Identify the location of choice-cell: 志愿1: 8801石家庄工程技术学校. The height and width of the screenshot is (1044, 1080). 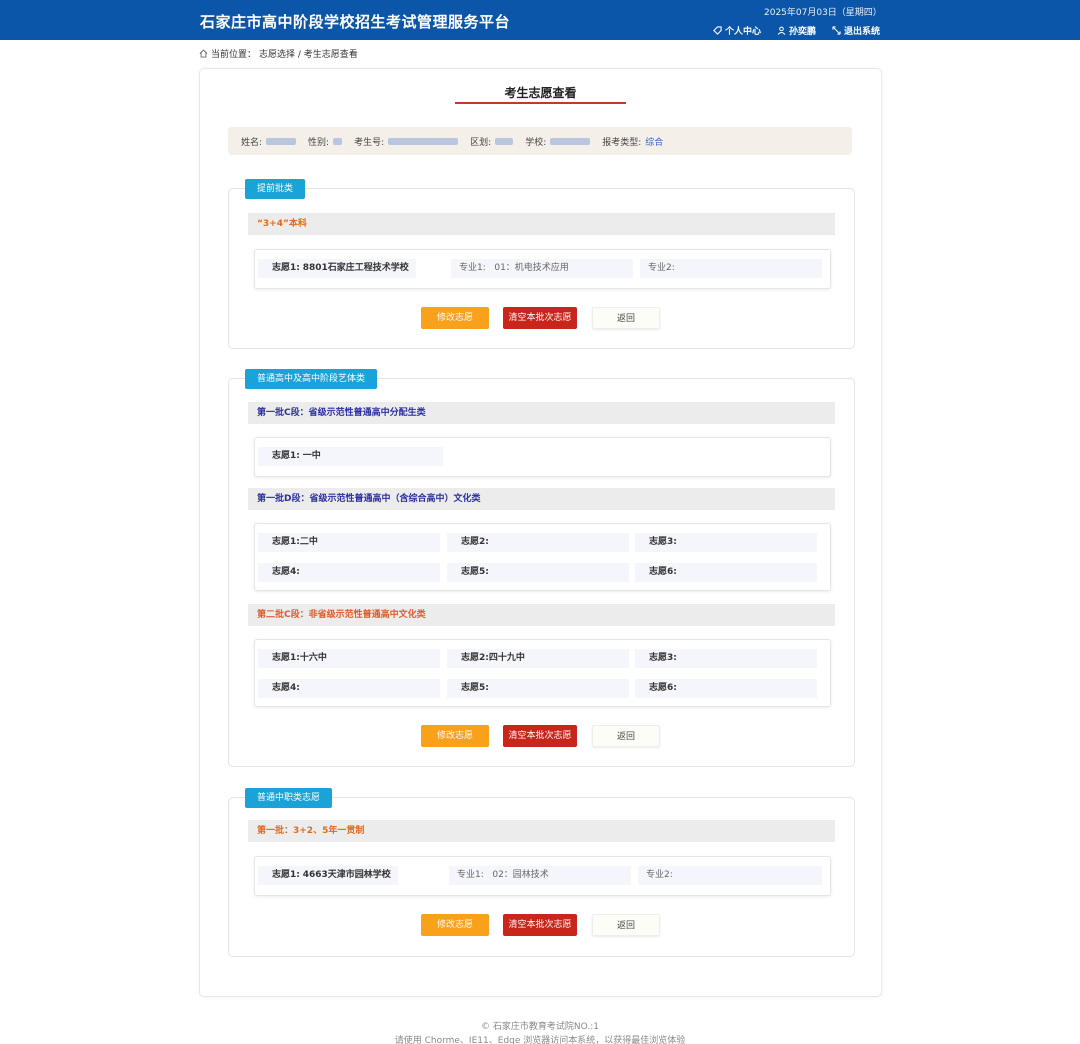
(337, 268).